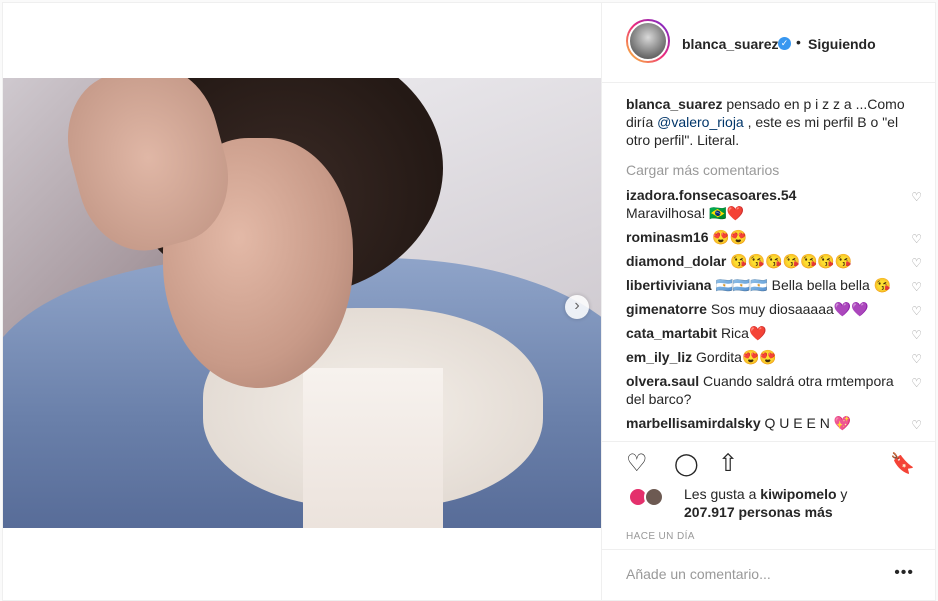 This screenshot has height=601, width=938. Describe the element at coordinates (791, 261) in the screenshot. I see `comment-text: 😘😘😘😘😘😘😘` at that location.